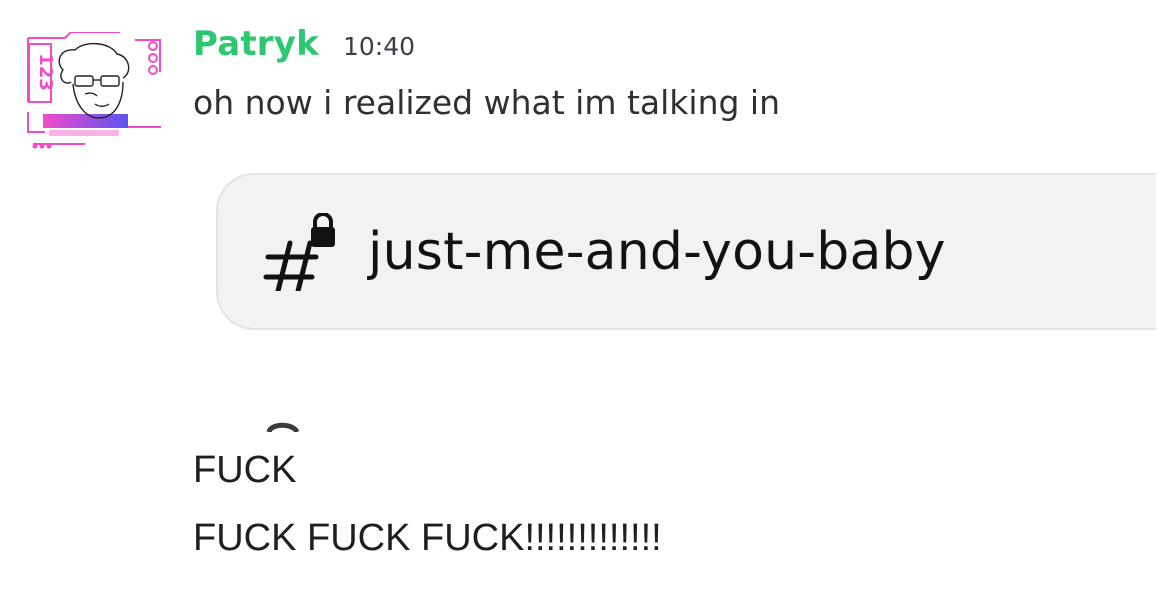  I want to click on message-line: FUCK FUCK FUCK!!!!!!!!!!!!!, so click(427, 538).